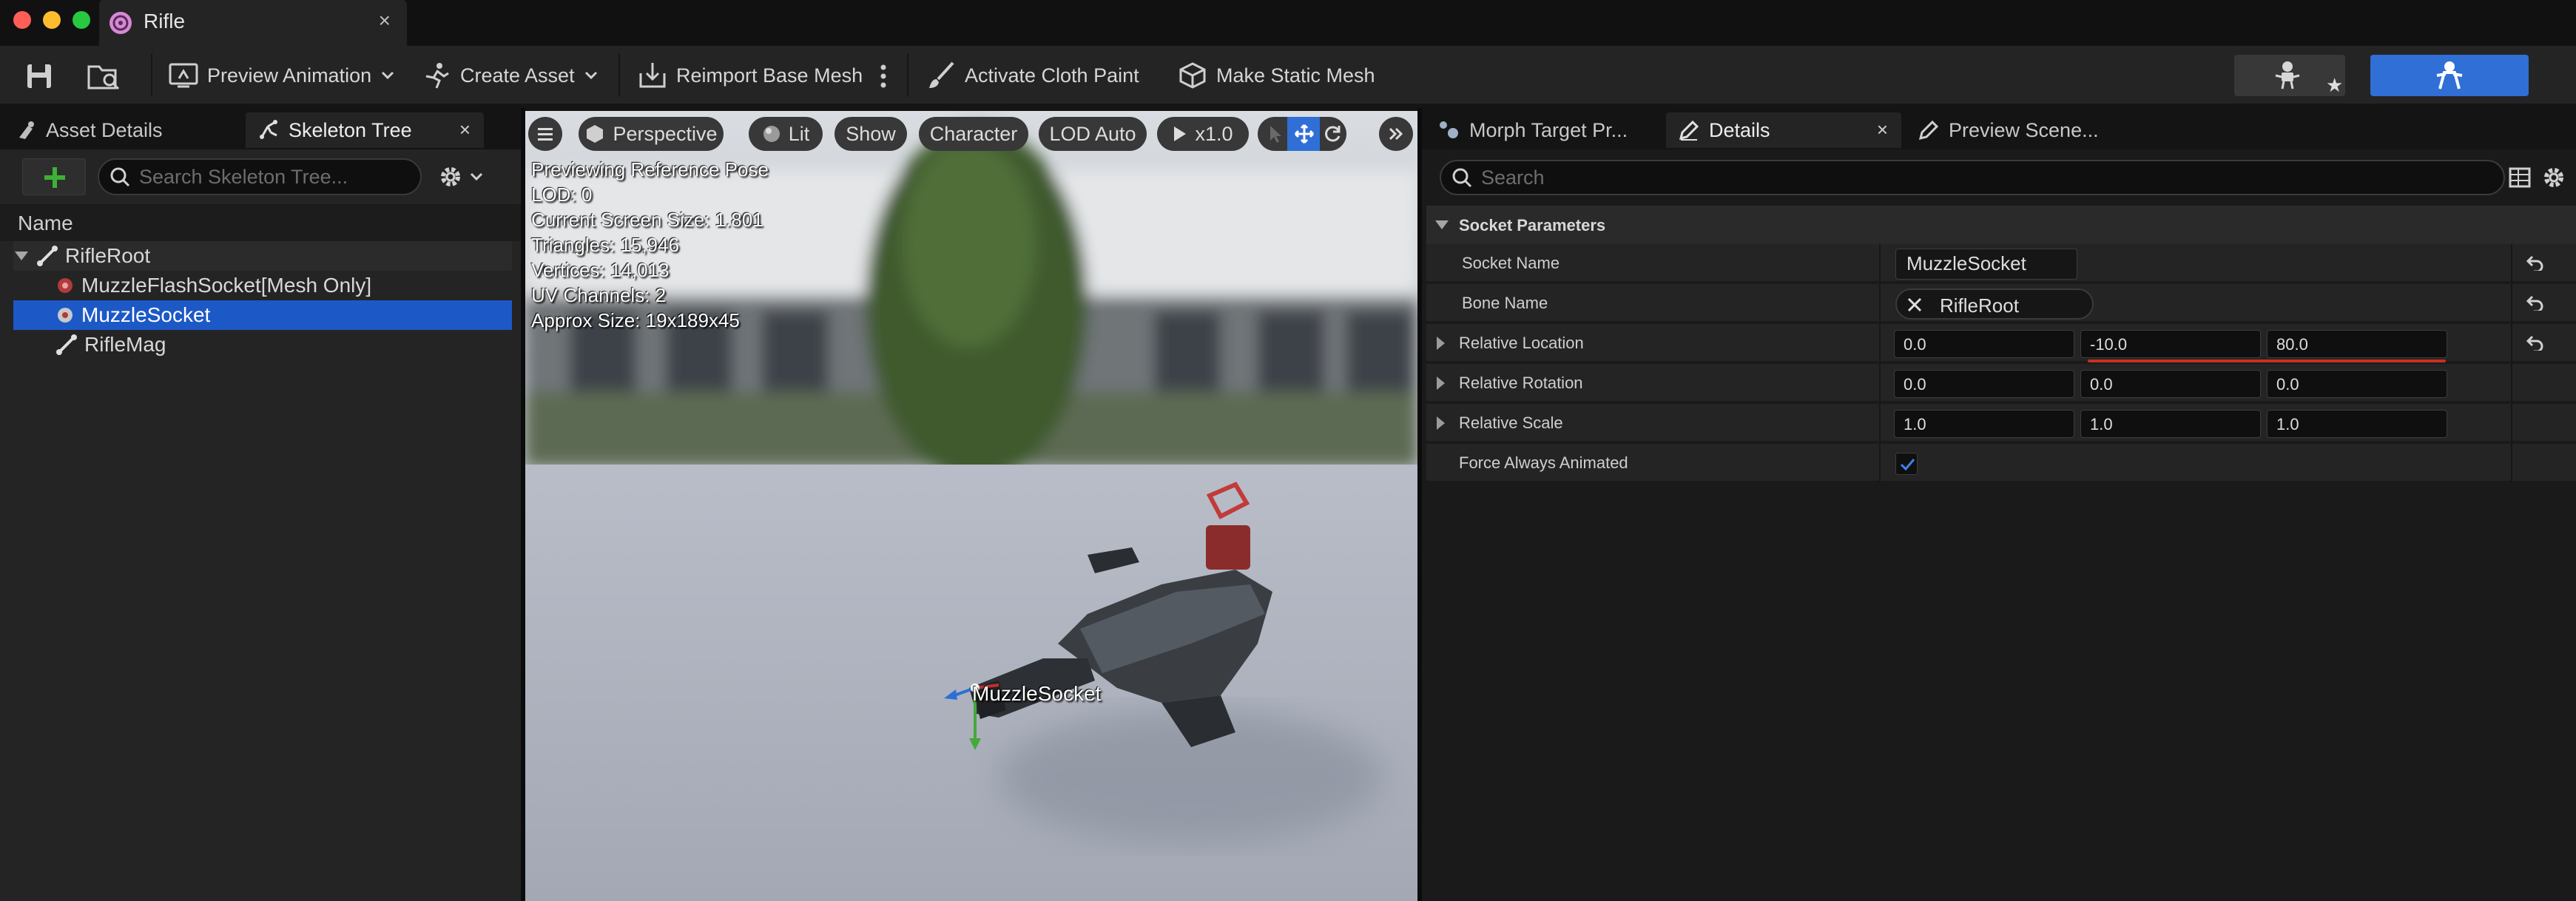 Image resolution: width=2576 pixels, height=901 pixels. What do you see at coordinates (1521, 343) in the screenshot?
I see `property-label: Relative Location` at bounding box center [1521, 343].